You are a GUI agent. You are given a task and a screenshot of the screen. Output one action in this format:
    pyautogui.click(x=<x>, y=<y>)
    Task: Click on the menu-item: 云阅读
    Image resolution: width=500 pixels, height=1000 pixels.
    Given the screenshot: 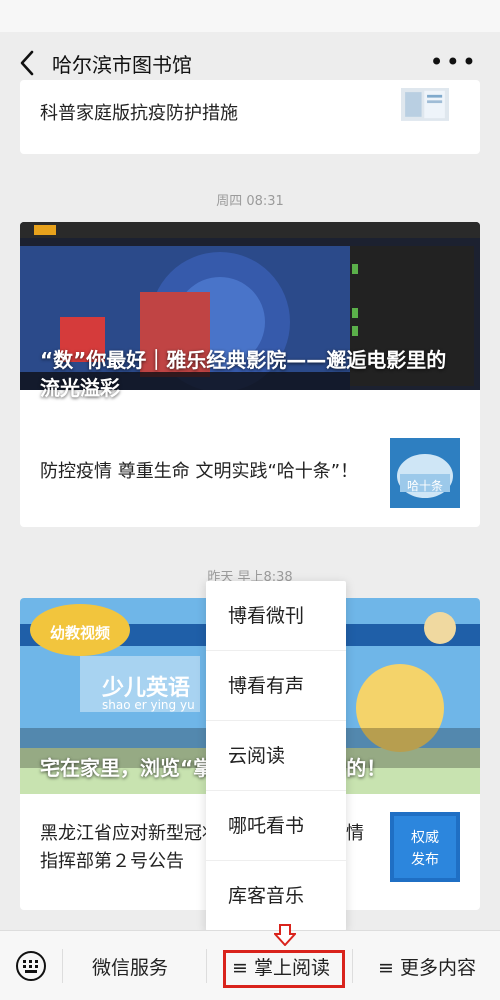 What is the action you would take?
    pyautogui.click(x=276, y=756)
    